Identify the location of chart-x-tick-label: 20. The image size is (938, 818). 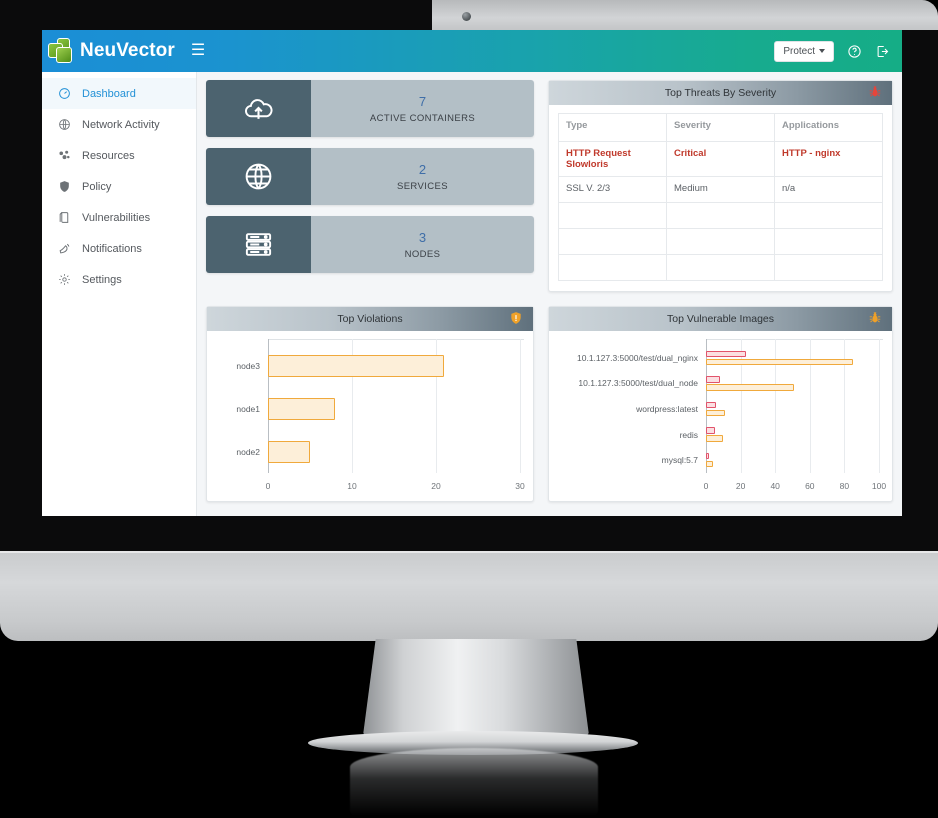
(740, 486).